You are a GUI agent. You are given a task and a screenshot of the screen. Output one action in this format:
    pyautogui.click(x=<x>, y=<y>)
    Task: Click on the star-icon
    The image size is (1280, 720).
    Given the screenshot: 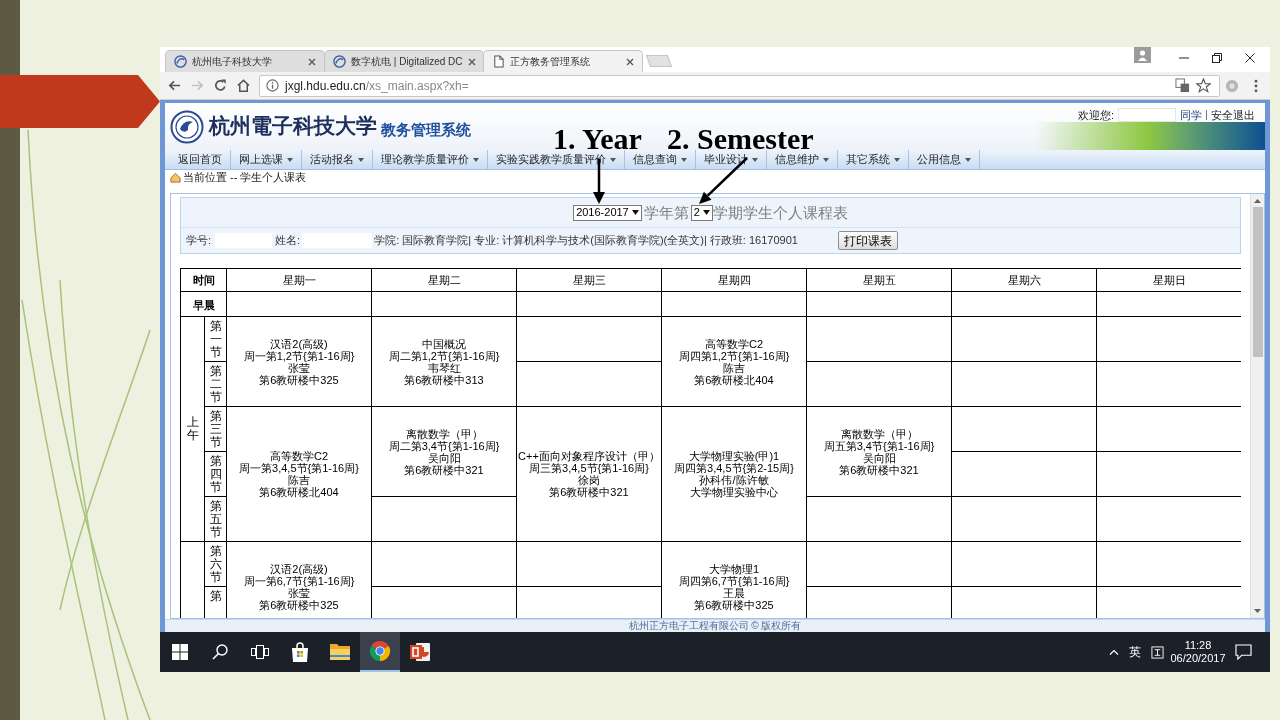 What is the action you would take?
    pyautogui.click(x=1203, y=85)
    